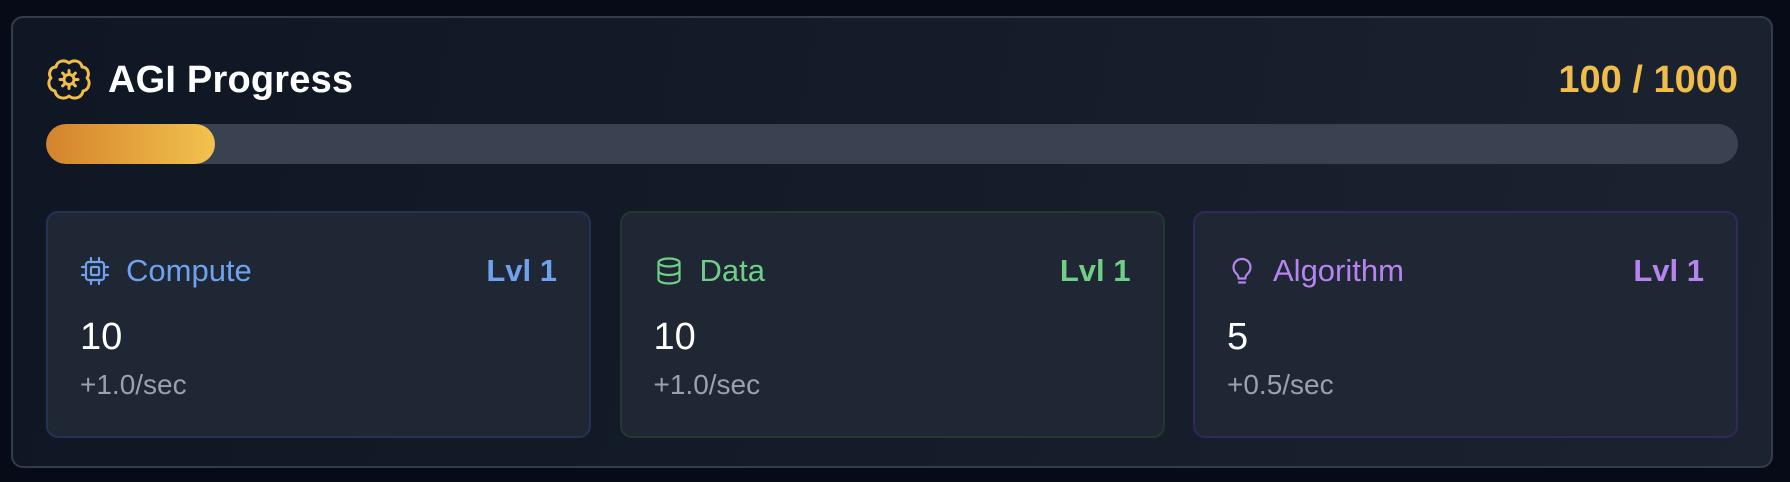 The width and height of the screenshot is (1790, 482). Describe the element at coordinates (892, 271) in the screenshot. I see `data-card-header: Data Lvl 1` at that location.